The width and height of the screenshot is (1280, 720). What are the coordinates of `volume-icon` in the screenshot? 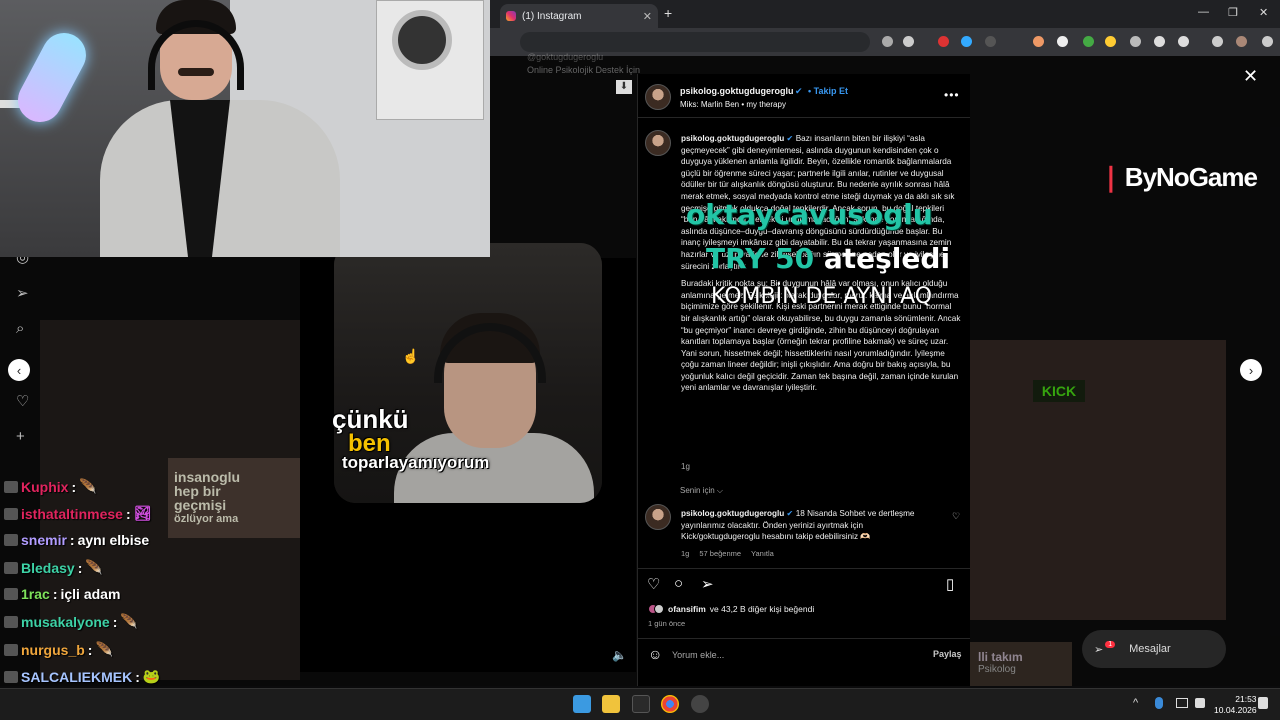 It's located at (1200, 703).